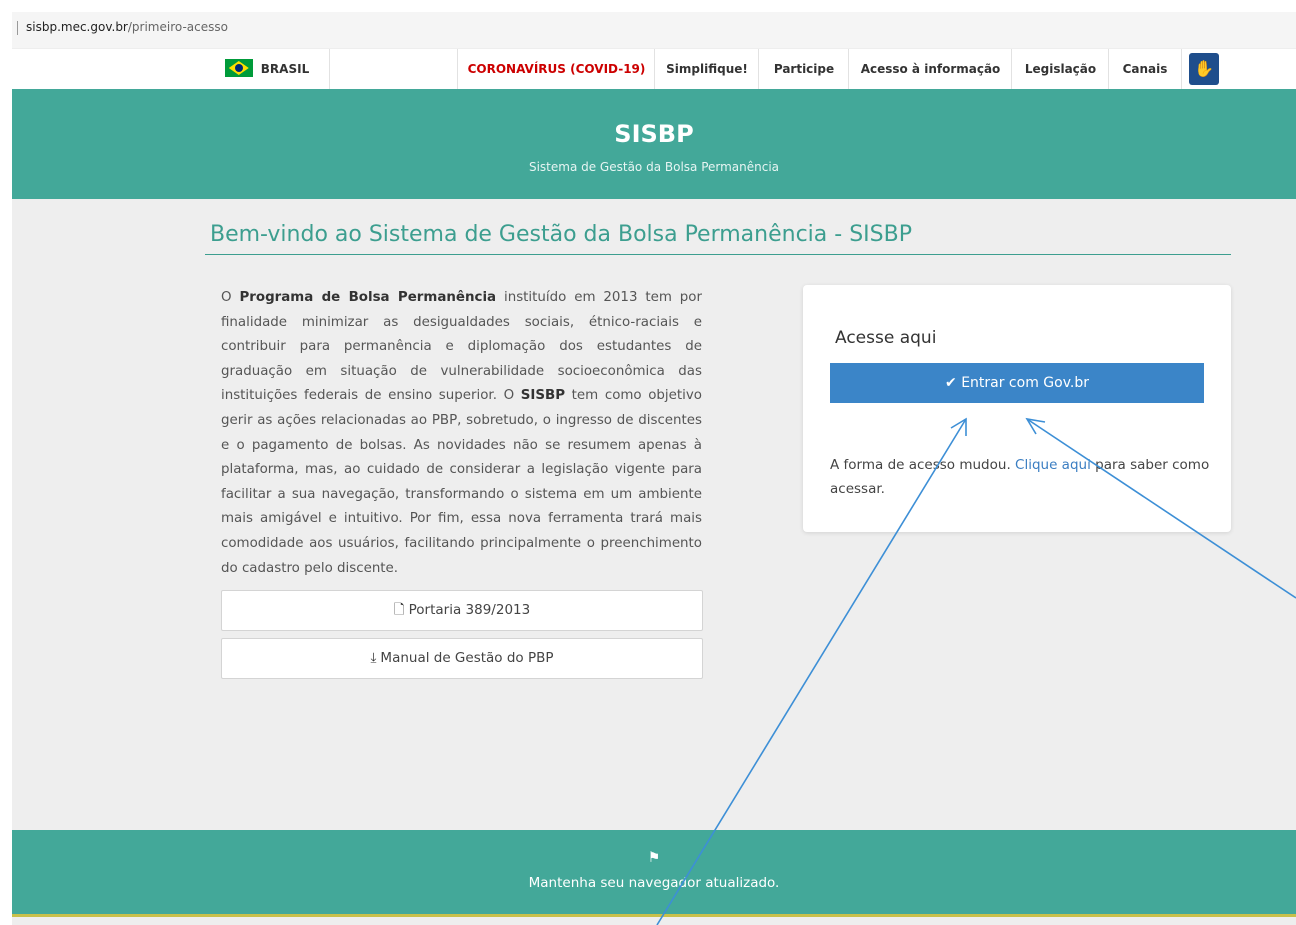  Describe the element at coordinates (177, 27) in the screenshot. I see `url-path: /primeiro-acesso` at that location.